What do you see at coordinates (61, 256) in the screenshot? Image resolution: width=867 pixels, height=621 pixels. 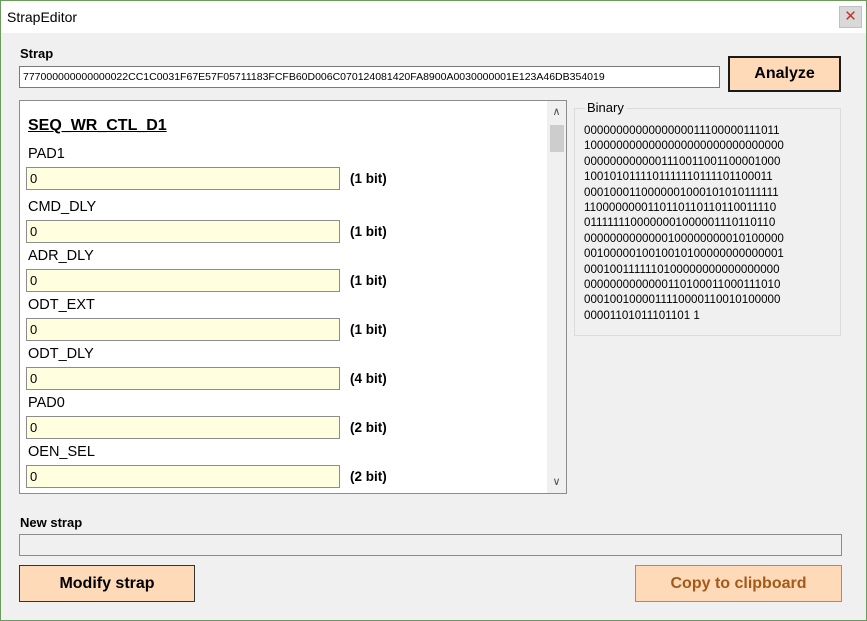 I see `field-label: ADR_DLY` at bounding box center [61, 256].